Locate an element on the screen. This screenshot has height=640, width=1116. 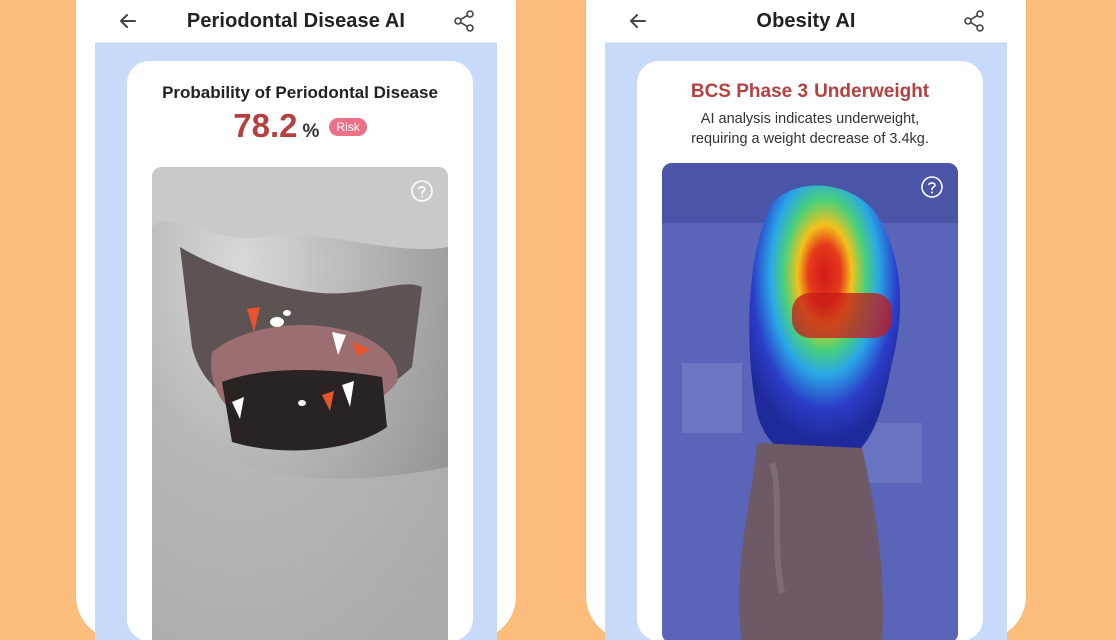
description-line-1: AI analysis indicates underweight, is located at coordinates (810, 119).